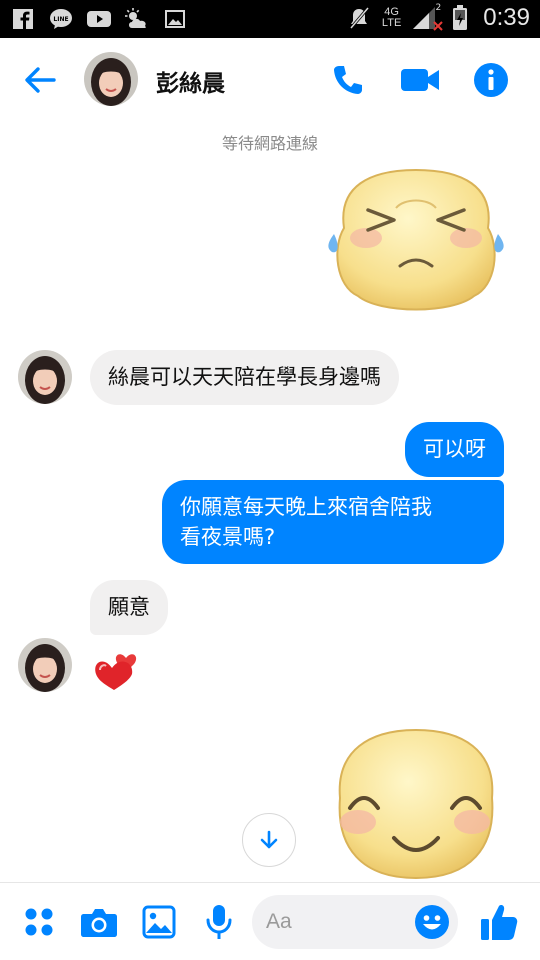 The image size is (540, 960). Describe the element at coordinates (175, 19) in the screenshot. I see `gallery-icon` at that location.